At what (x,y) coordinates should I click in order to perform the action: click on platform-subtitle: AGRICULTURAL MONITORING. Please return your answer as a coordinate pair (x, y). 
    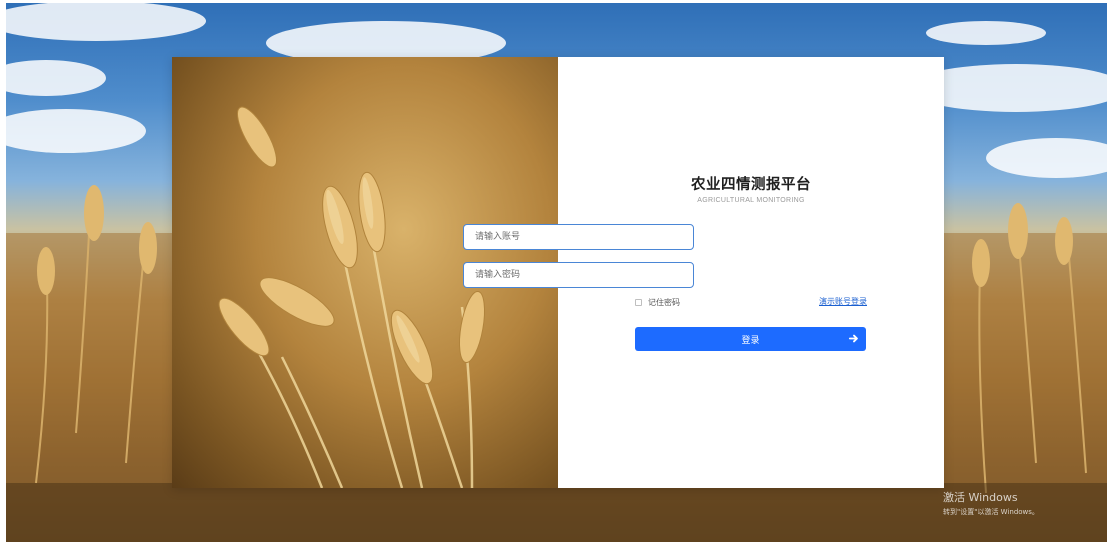
    Looking at the image, I should click on (751, 200).